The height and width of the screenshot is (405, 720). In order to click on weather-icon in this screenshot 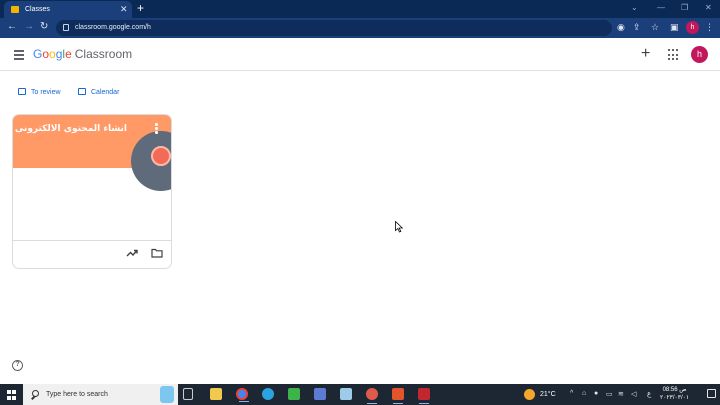, I will do `click(529, 394)`.